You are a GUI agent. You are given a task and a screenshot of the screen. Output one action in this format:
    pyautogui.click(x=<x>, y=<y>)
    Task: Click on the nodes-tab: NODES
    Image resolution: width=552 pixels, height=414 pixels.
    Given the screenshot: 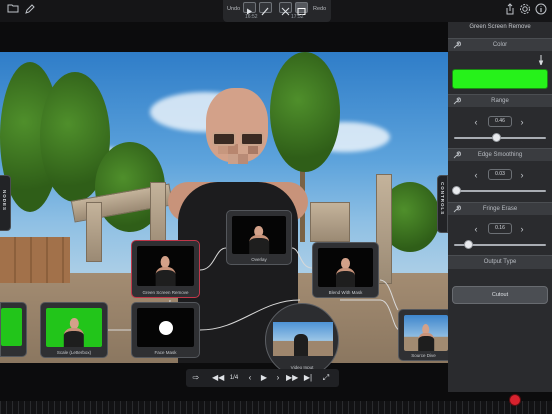 What is the action you would take?
    pyautogui.click(x=5, y=203)
    